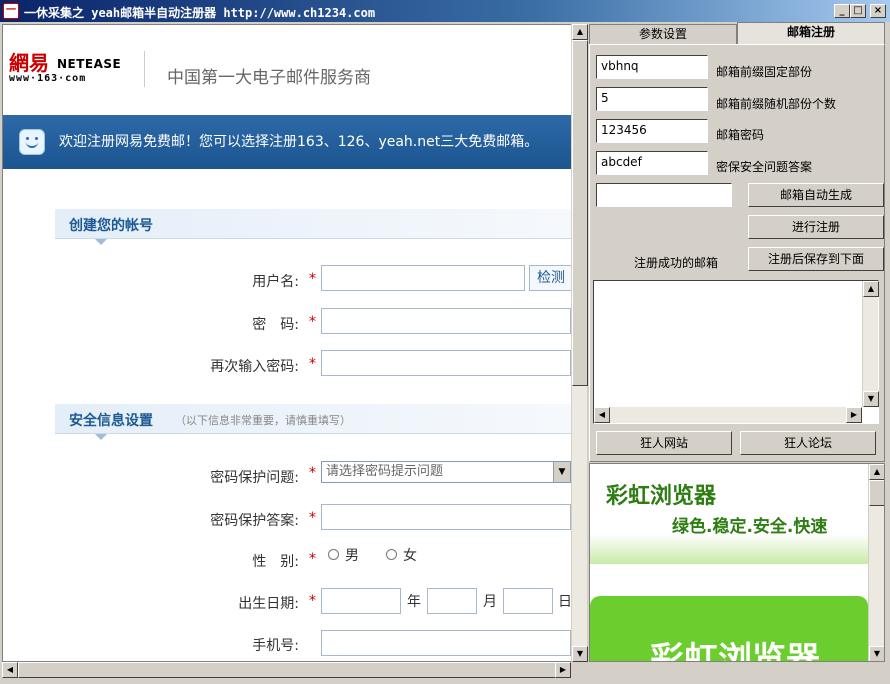  What do you see at coordinates (446, 643) in the screenshot?
I see `phone-input` at bounding box center [446, 643].